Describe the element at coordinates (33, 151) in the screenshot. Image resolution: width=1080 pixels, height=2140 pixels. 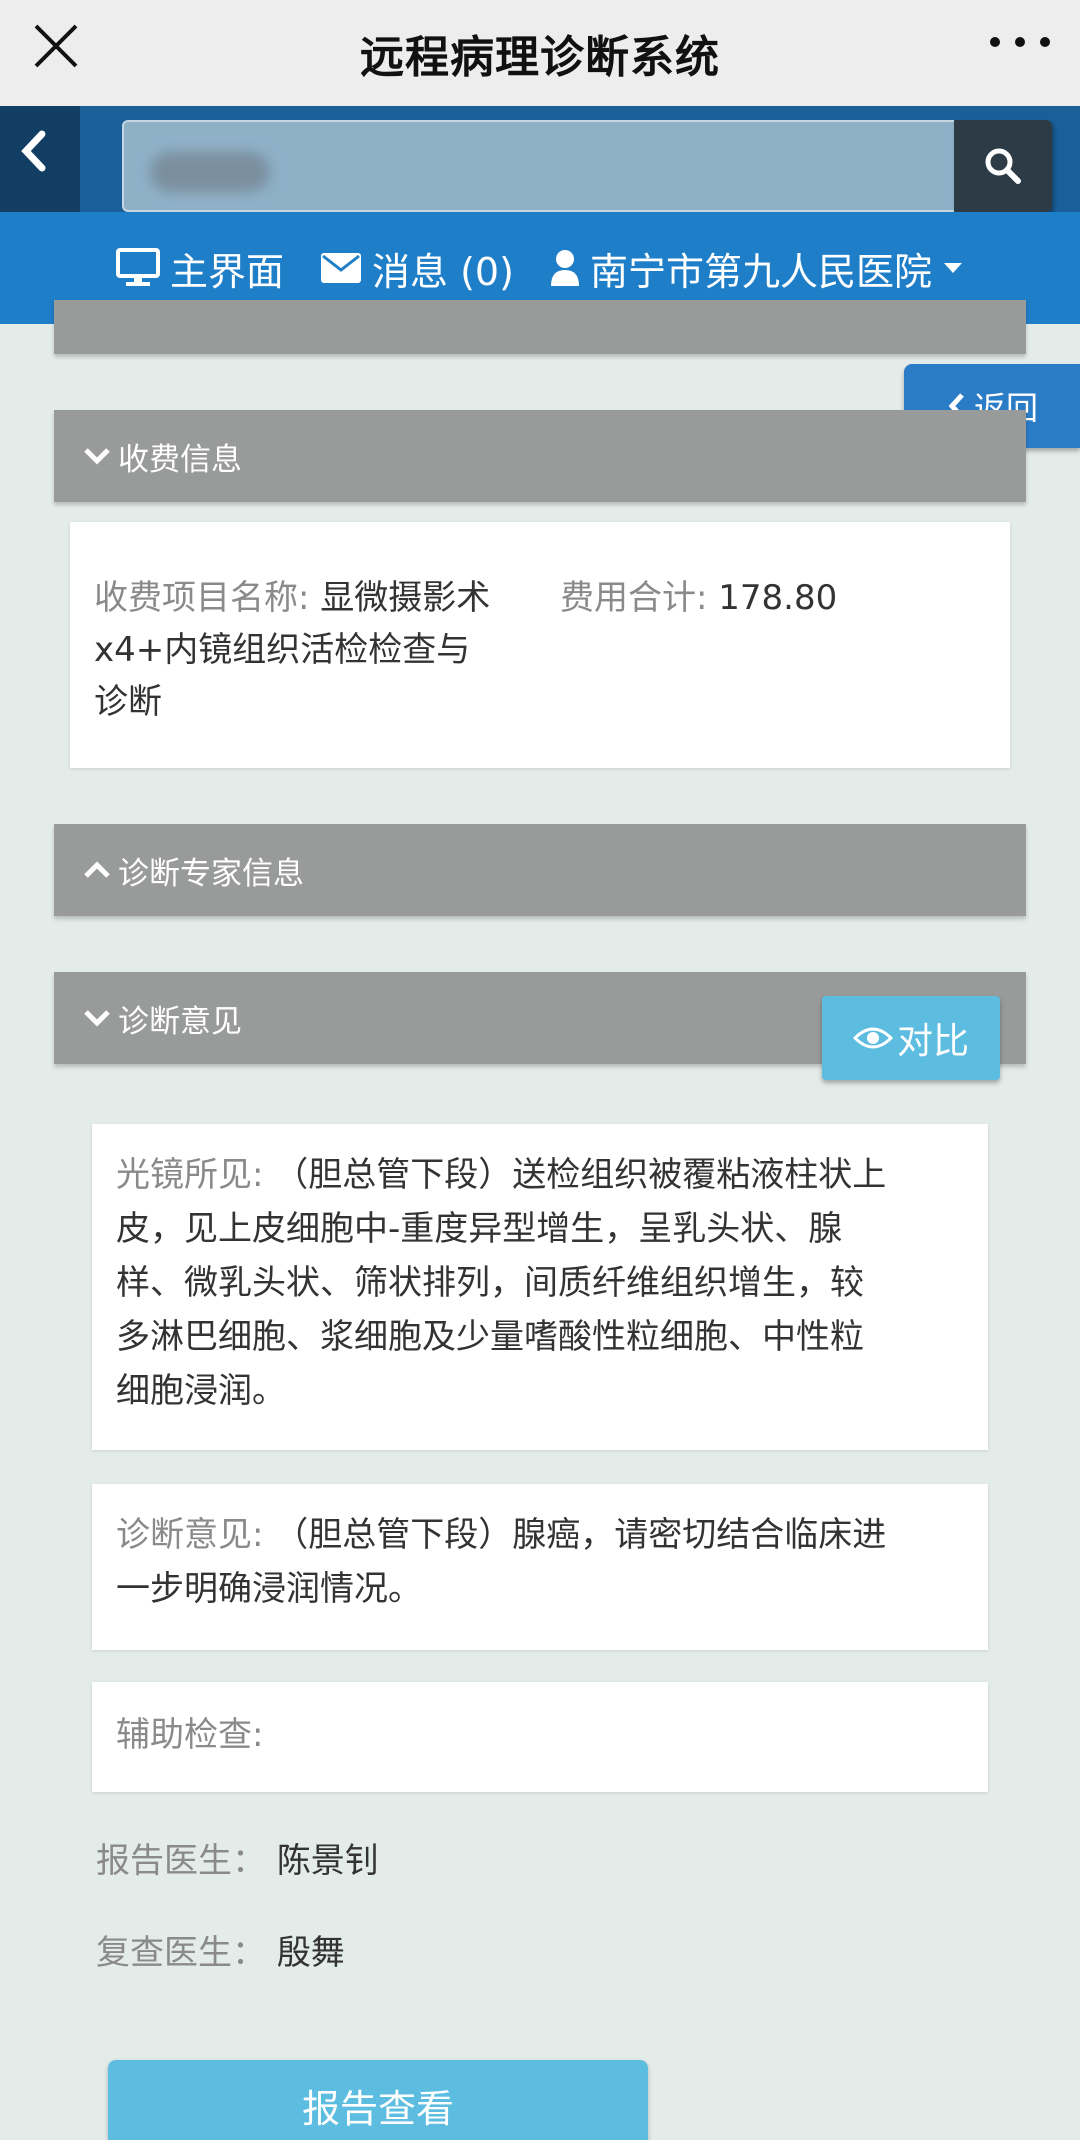
I see `chevron-left-icon` at that location.